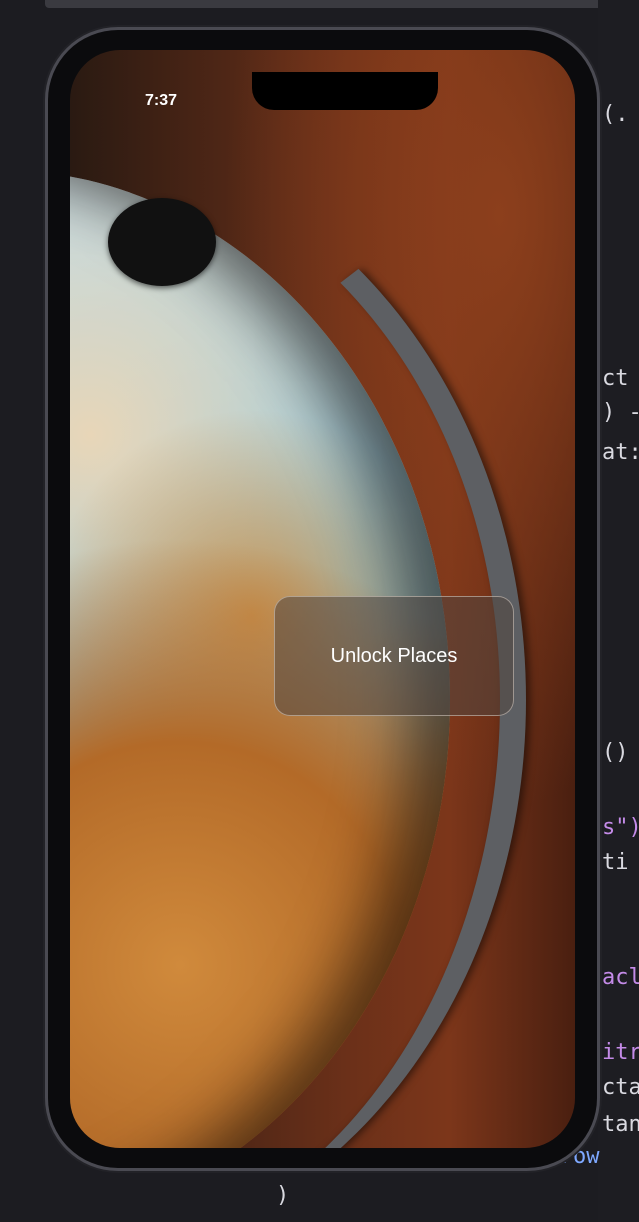  I want to click on code-line: itr, so click(620, 1052).